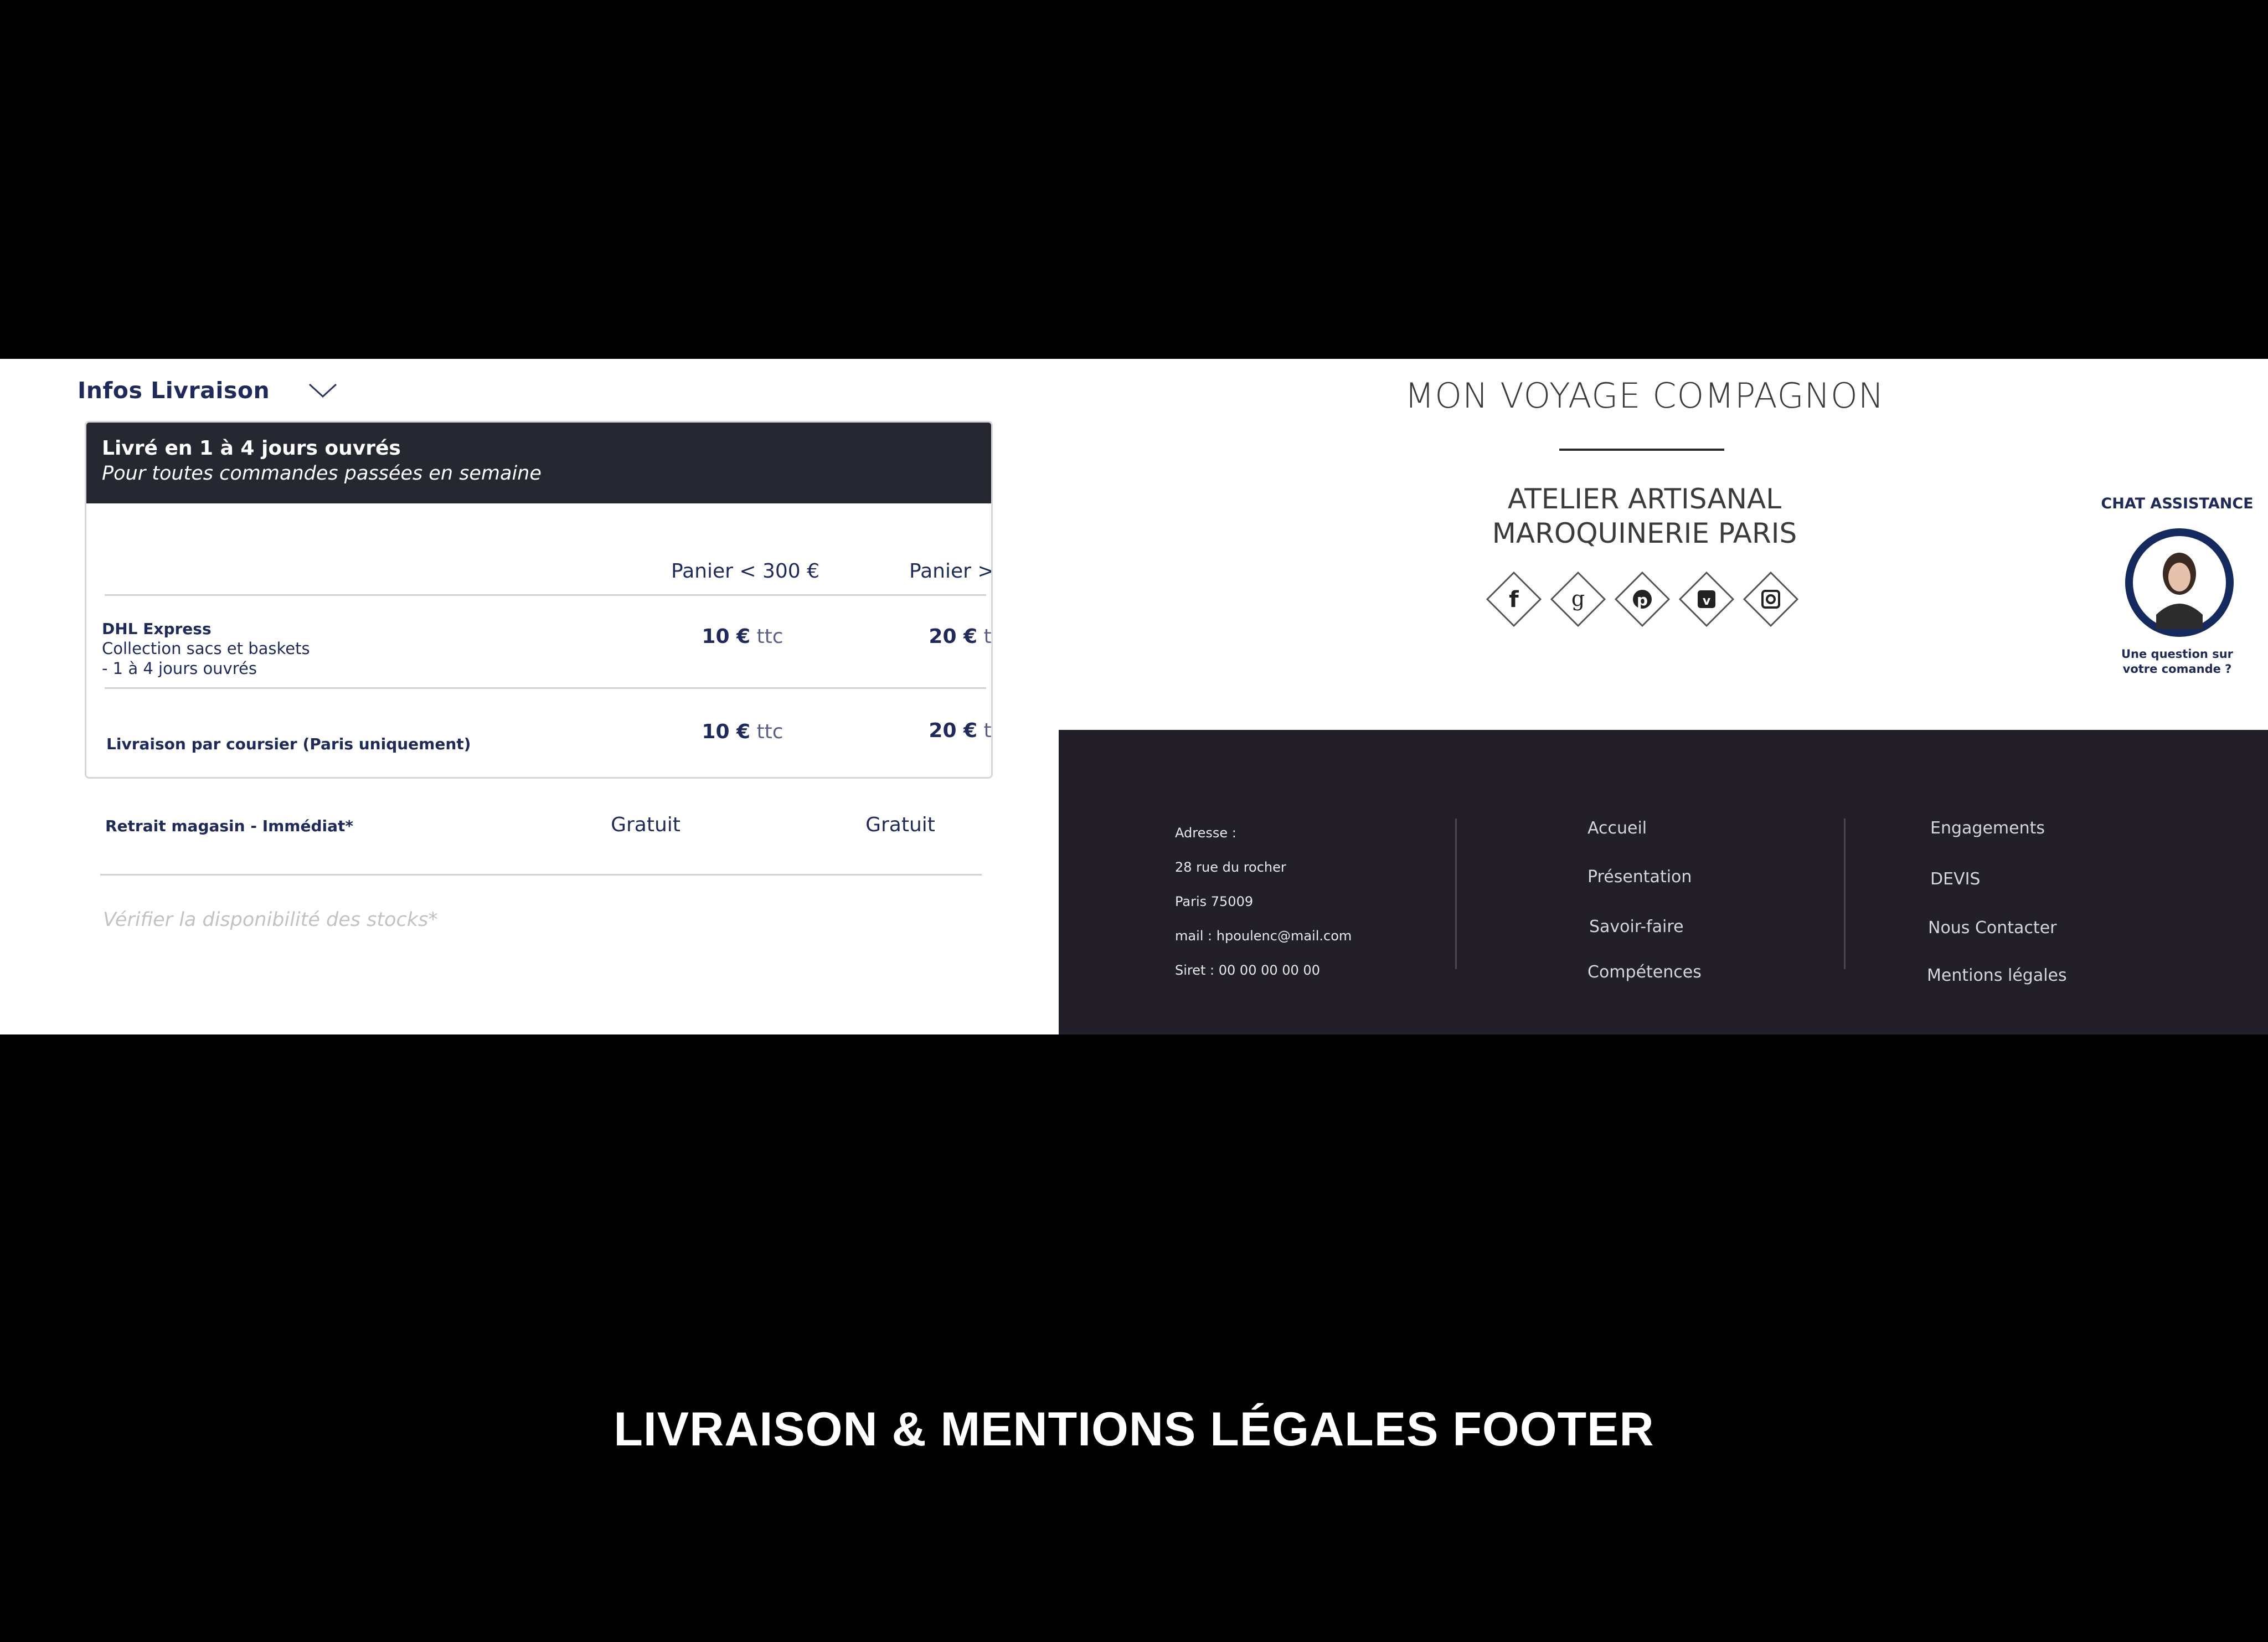 The image size is (2268, 1642). What do you see at coordinates (1997, 976) in the screenshot?
I see `footer-link-mentions-legales: Mentions légales` at bounding box center [1997, 976].